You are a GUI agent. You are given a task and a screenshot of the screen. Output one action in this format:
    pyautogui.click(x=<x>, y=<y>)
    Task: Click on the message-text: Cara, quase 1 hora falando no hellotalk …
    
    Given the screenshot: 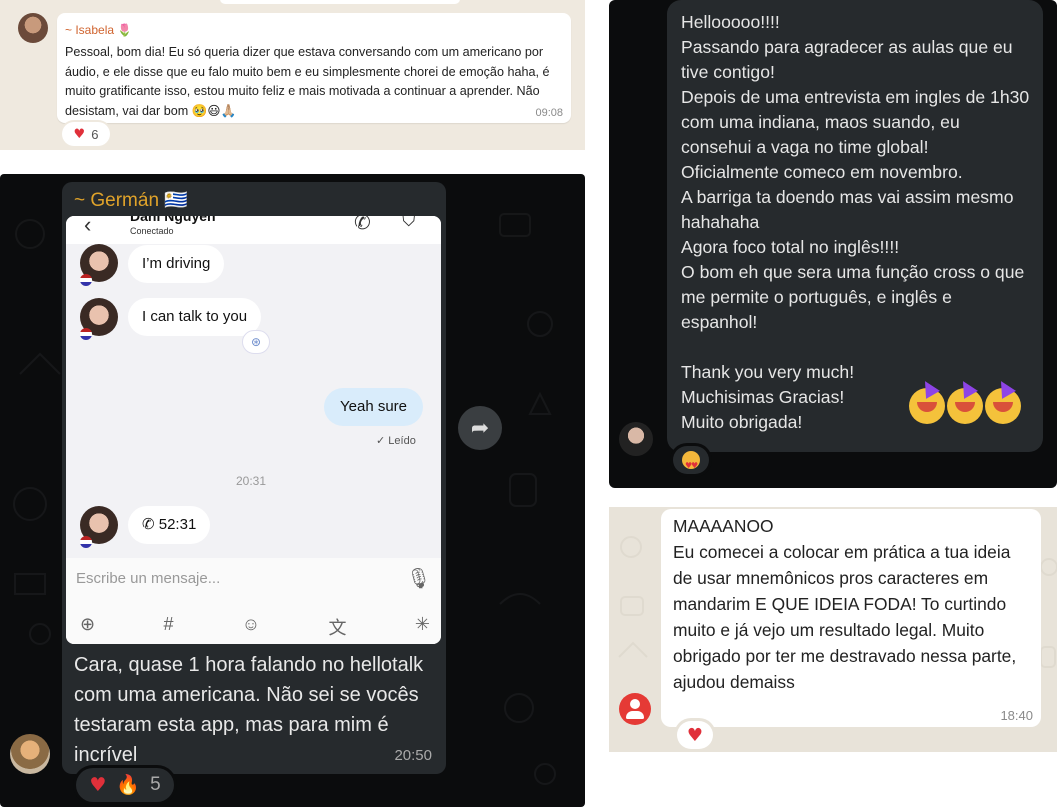 What is the action you would take?
    pyautogui.click(x=249, y=710)
    